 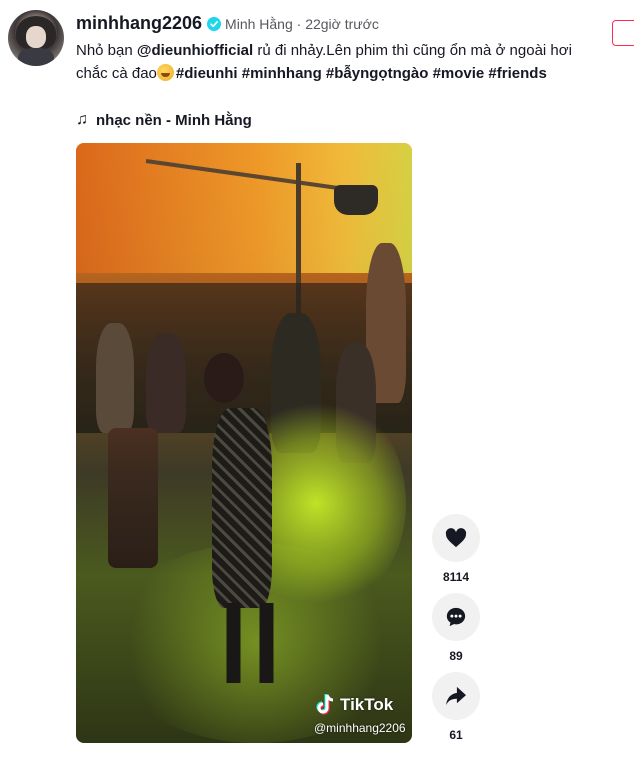 I want to click on avatar-body, so click(x=36, y=57).